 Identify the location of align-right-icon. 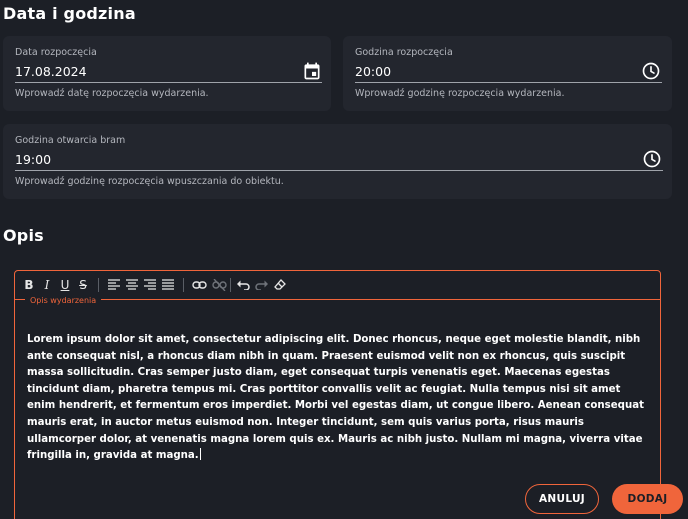
(150, 285).